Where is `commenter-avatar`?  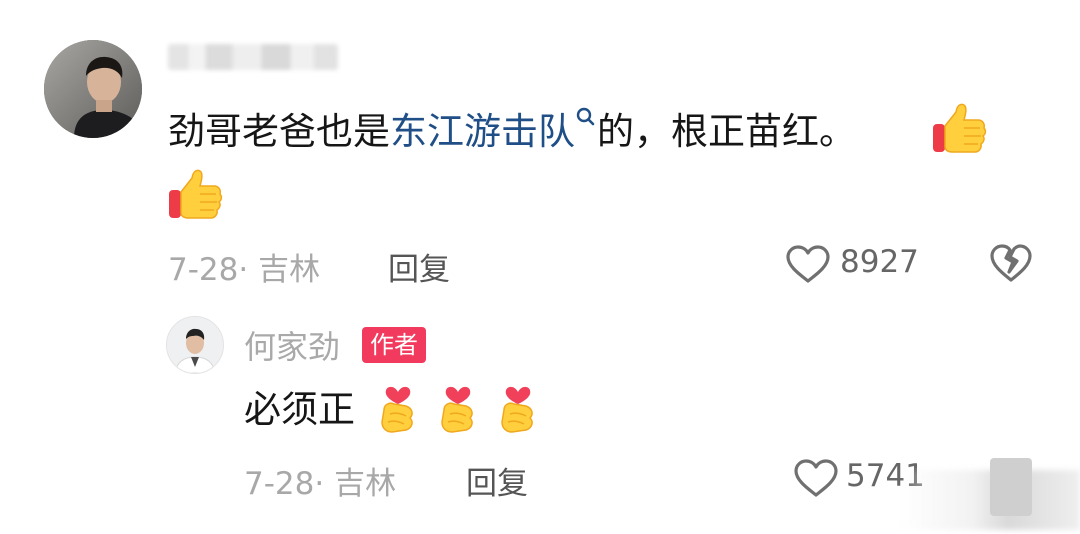 commenter-avatar is located at coordinates (93, 89).